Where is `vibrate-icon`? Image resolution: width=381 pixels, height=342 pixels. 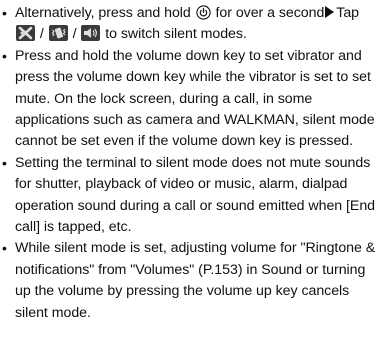
vibrate-icon is located at coordinates (58, 33).